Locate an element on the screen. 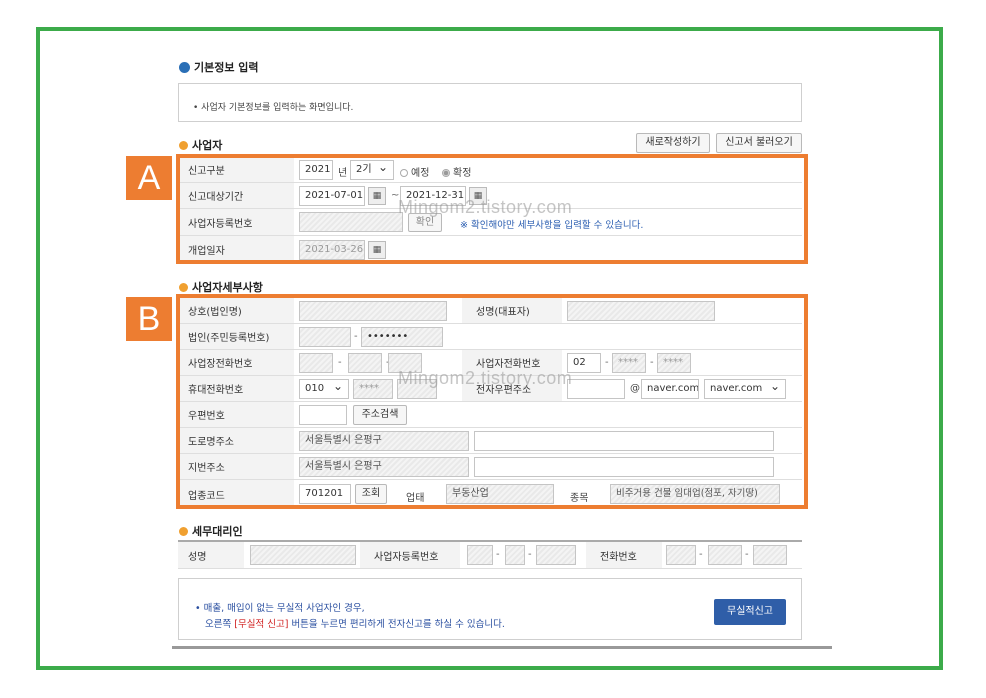 The image size is (986, 698). agent-name-field is located at coordinates (303, 555).